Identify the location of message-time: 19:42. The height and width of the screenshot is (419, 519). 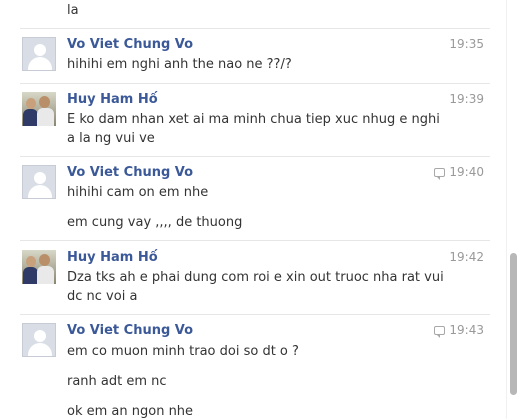
(466, 257).